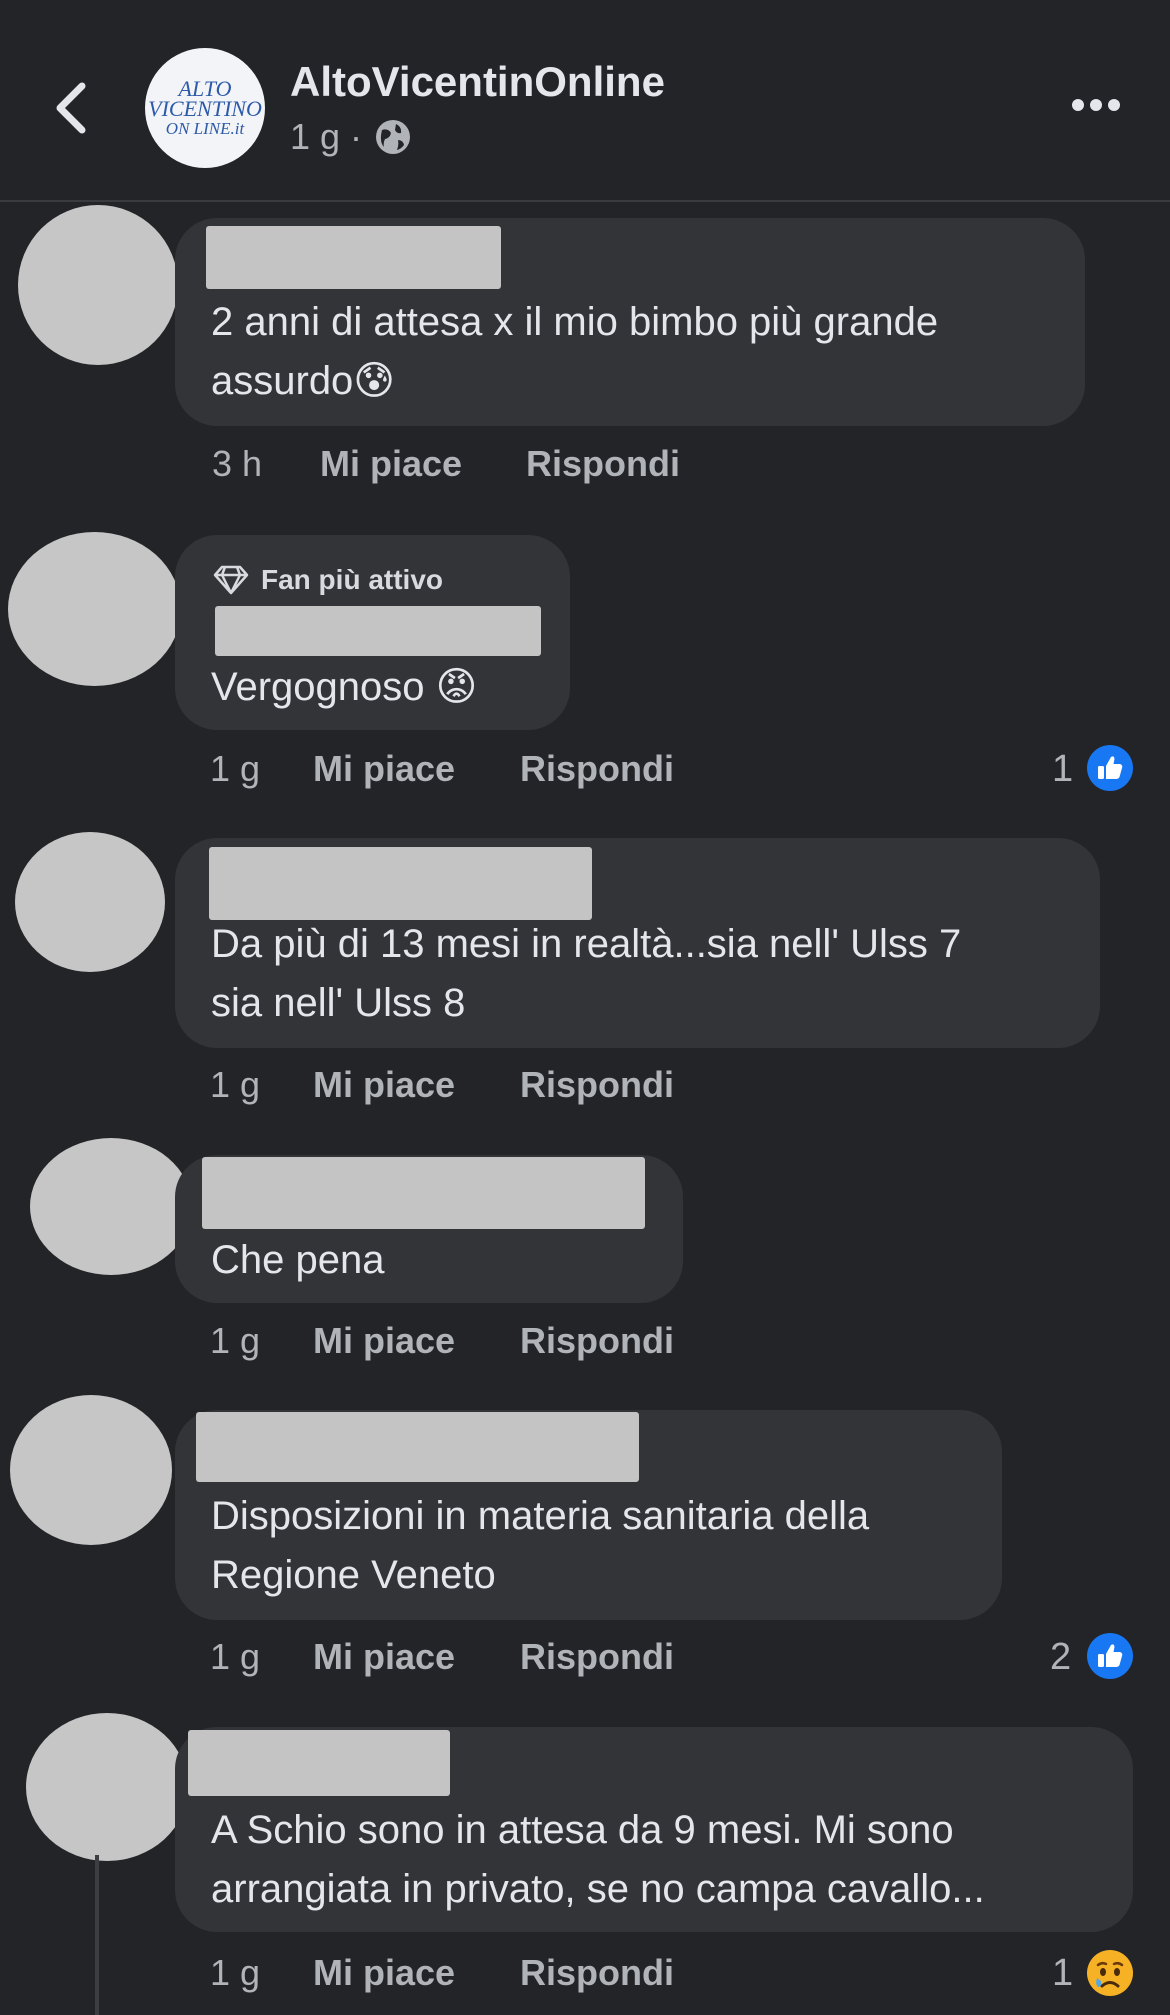 This screenshot has width=1170, height=2015. What do you see at coordinates (344, 687) in the screenshot?
I see `comment-text-line: Vergognoso 😡` at bounding box center [344, 687].